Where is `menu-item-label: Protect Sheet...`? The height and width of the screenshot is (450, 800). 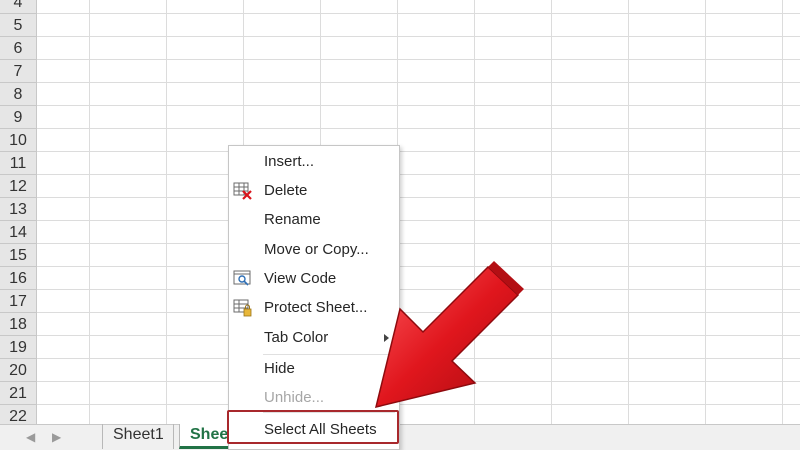 menu-item-label: Protect Sheet... is located at coordinates (316, 307).